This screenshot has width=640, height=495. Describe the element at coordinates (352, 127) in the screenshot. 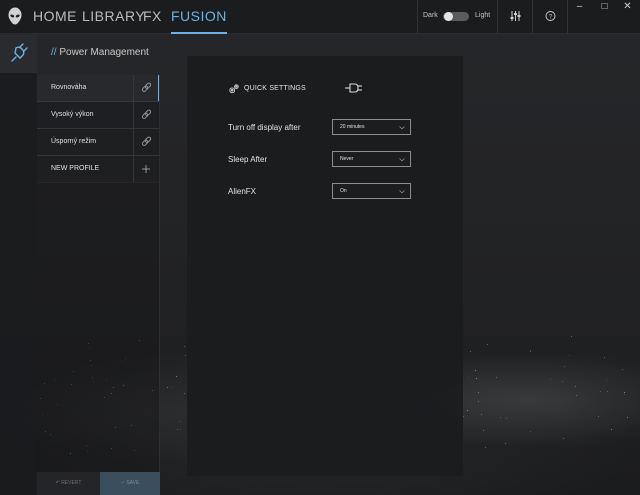

I see `select-value: 20 minutes` at that location.